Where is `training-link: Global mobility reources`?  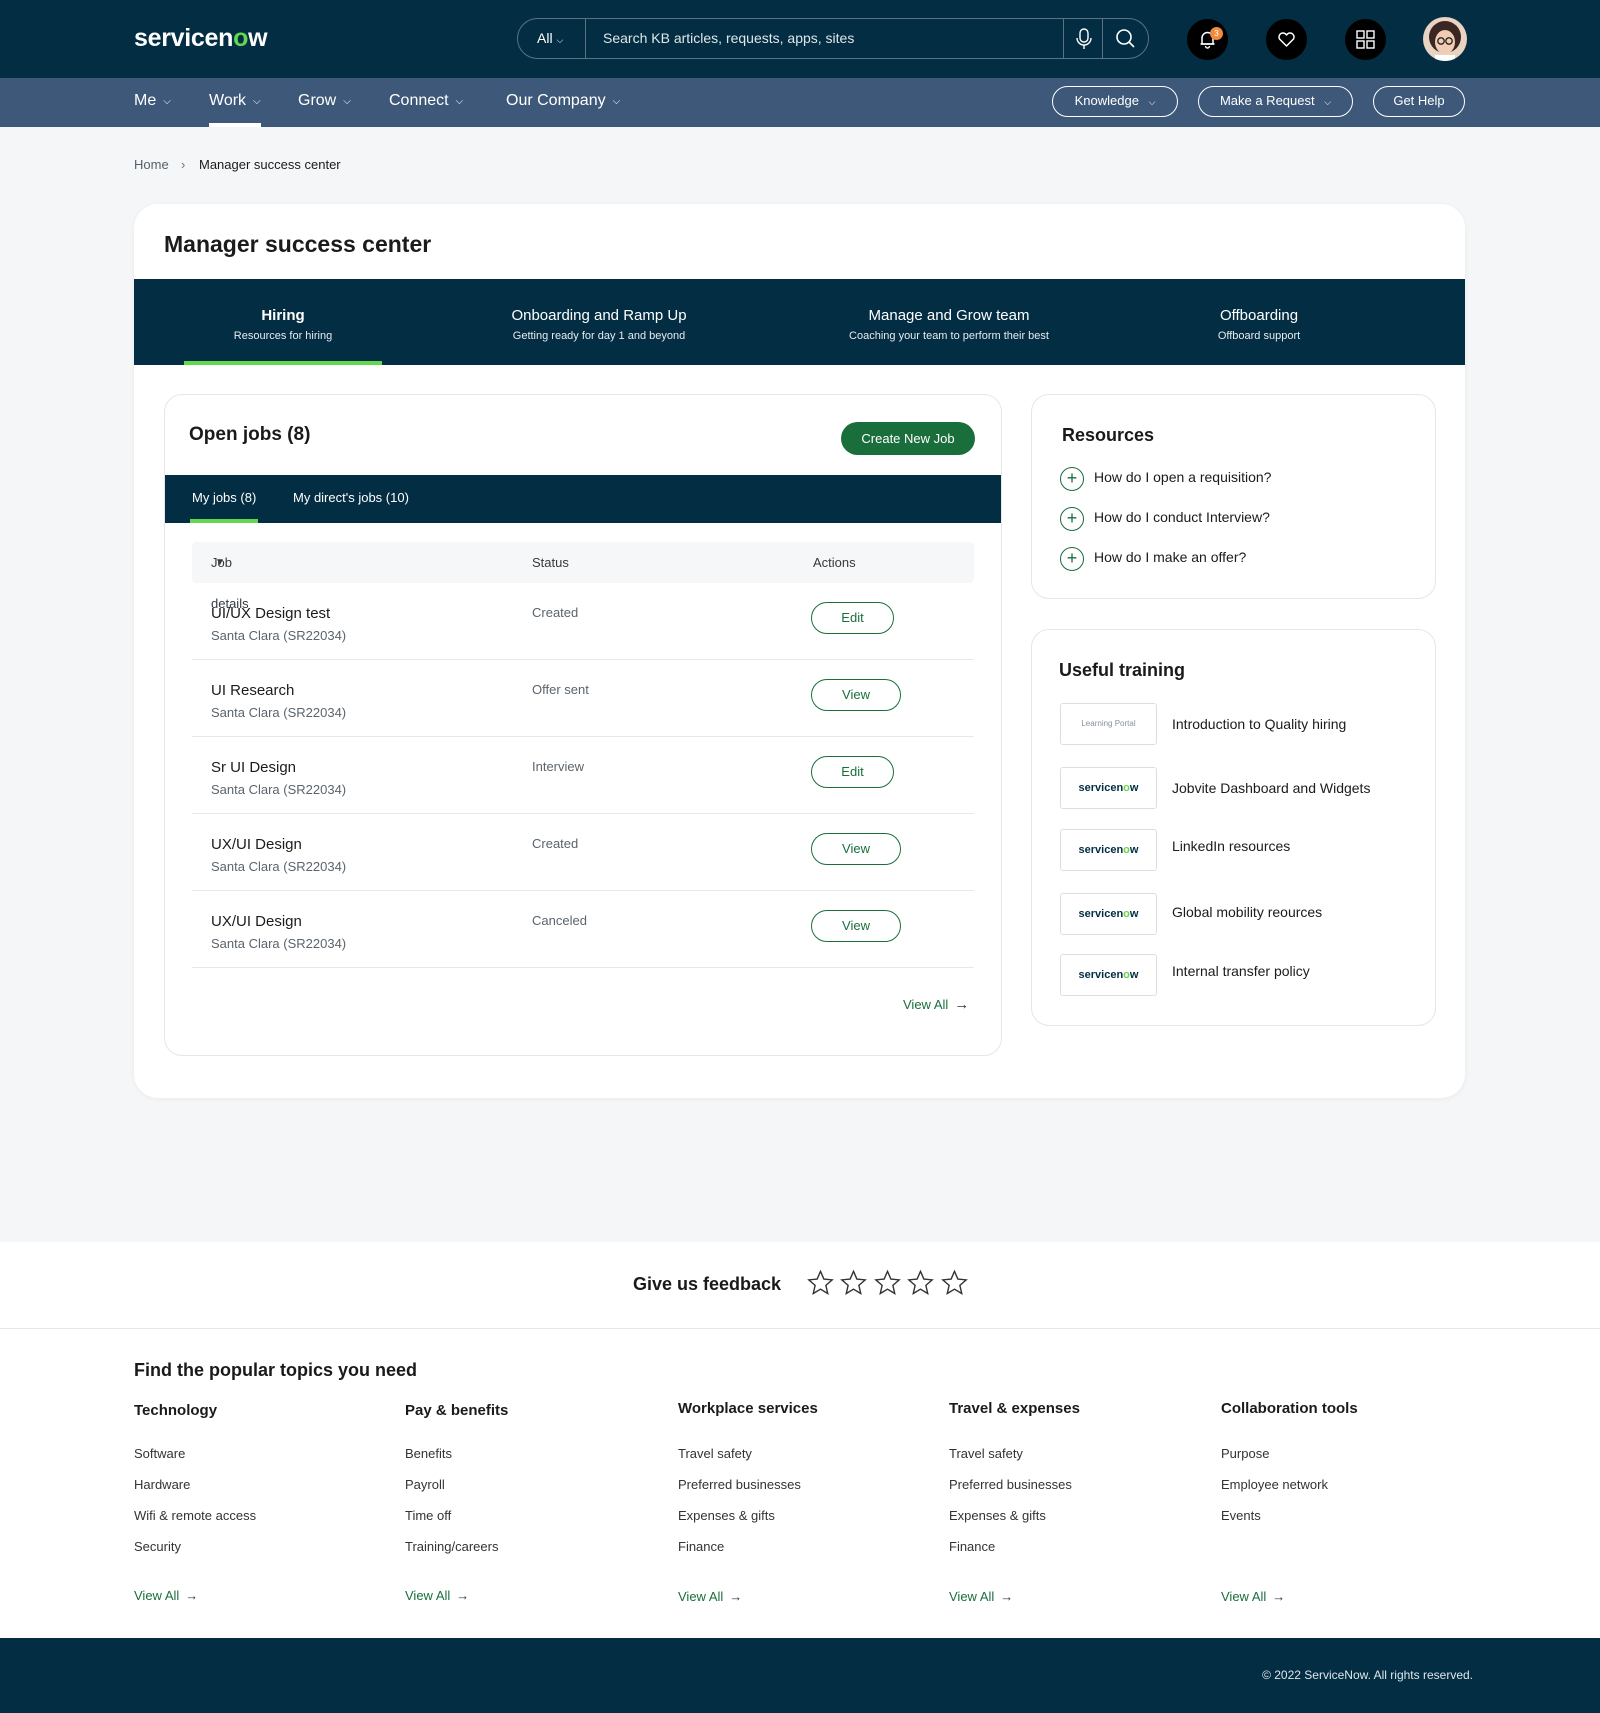 training-link: Global mobility reources is located at coordinates (1247, 912).